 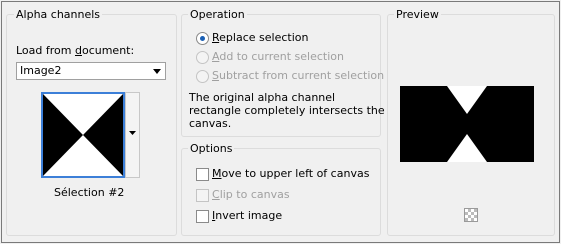 I want to click on thumbnail-dropdown-button, so click(x=132, y=135).